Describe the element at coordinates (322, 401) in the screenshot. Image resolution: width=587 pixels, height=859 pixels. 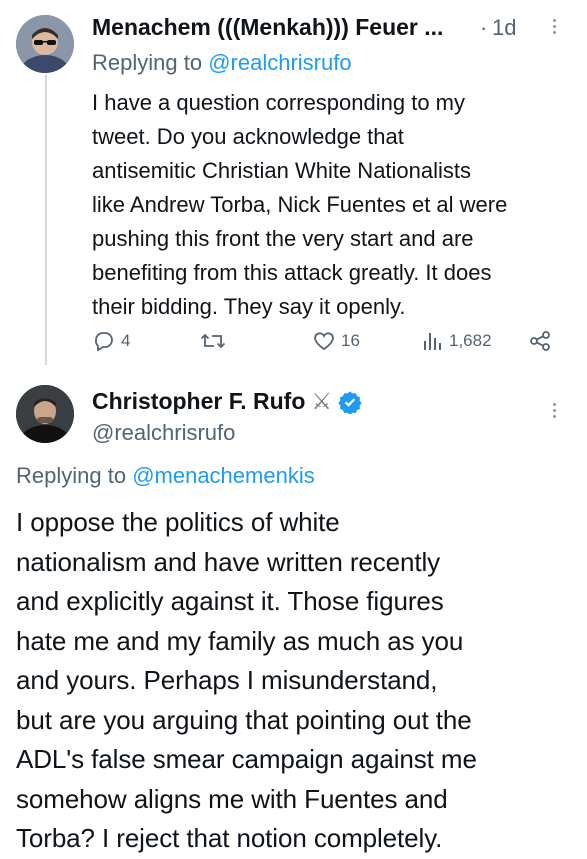
I see `crossed-swords-emoji: ⚔` at that location.